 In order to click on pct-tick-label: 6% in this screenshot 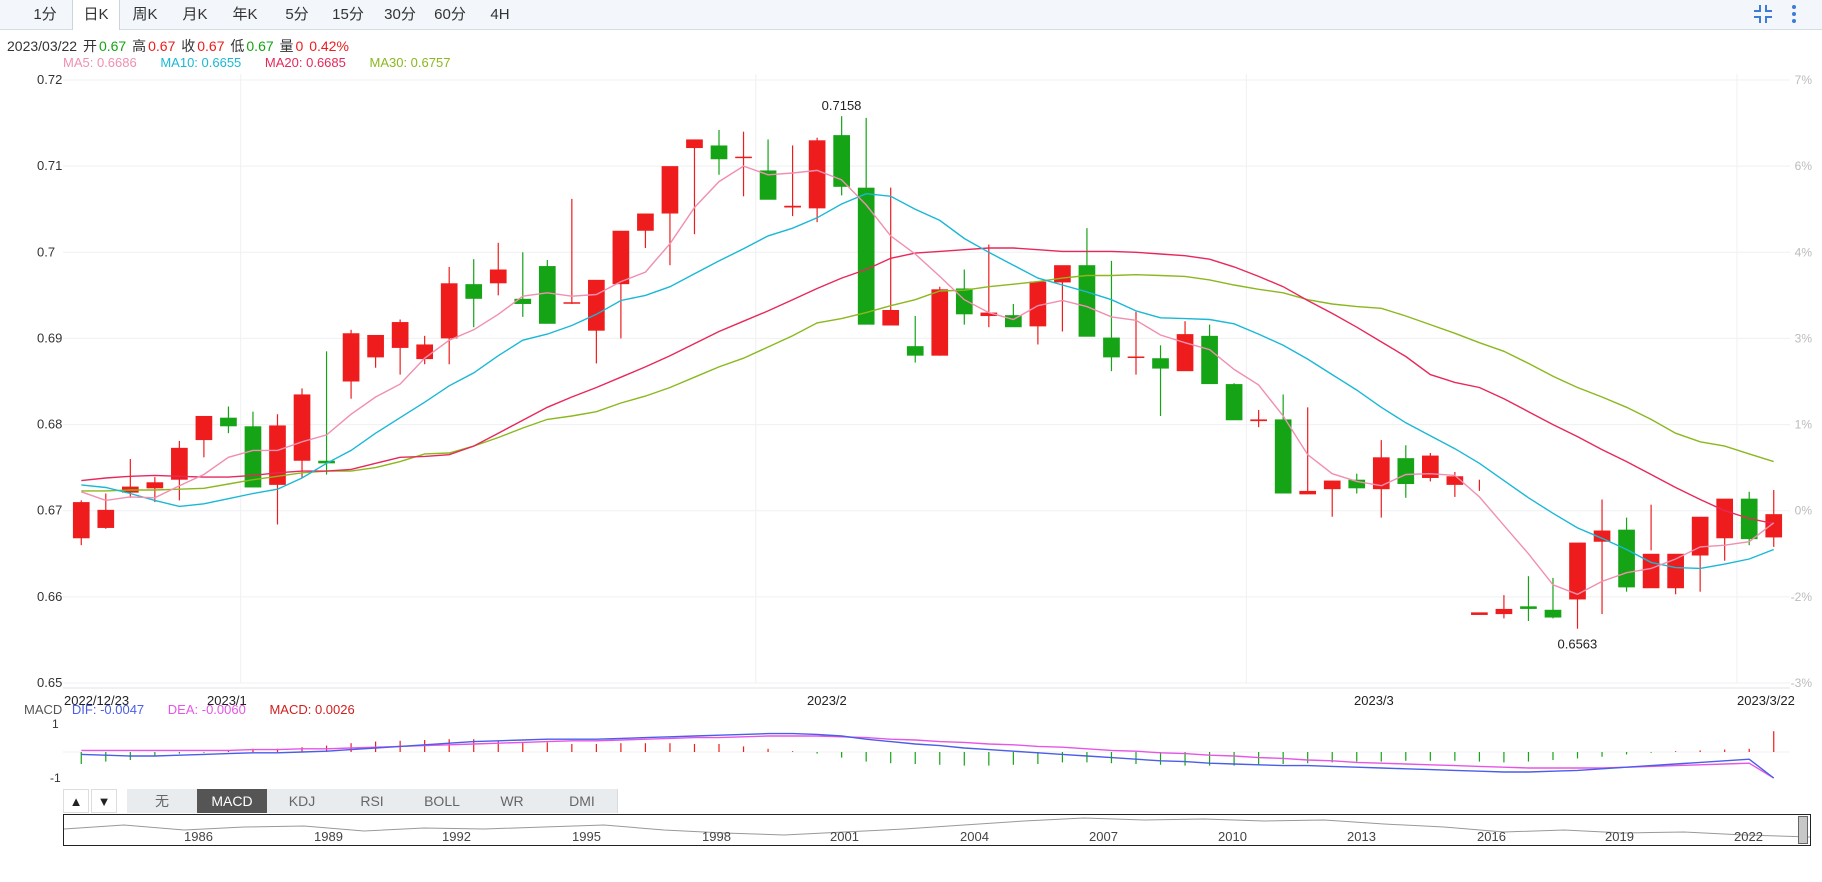, I will do `click(1804, 166)`.